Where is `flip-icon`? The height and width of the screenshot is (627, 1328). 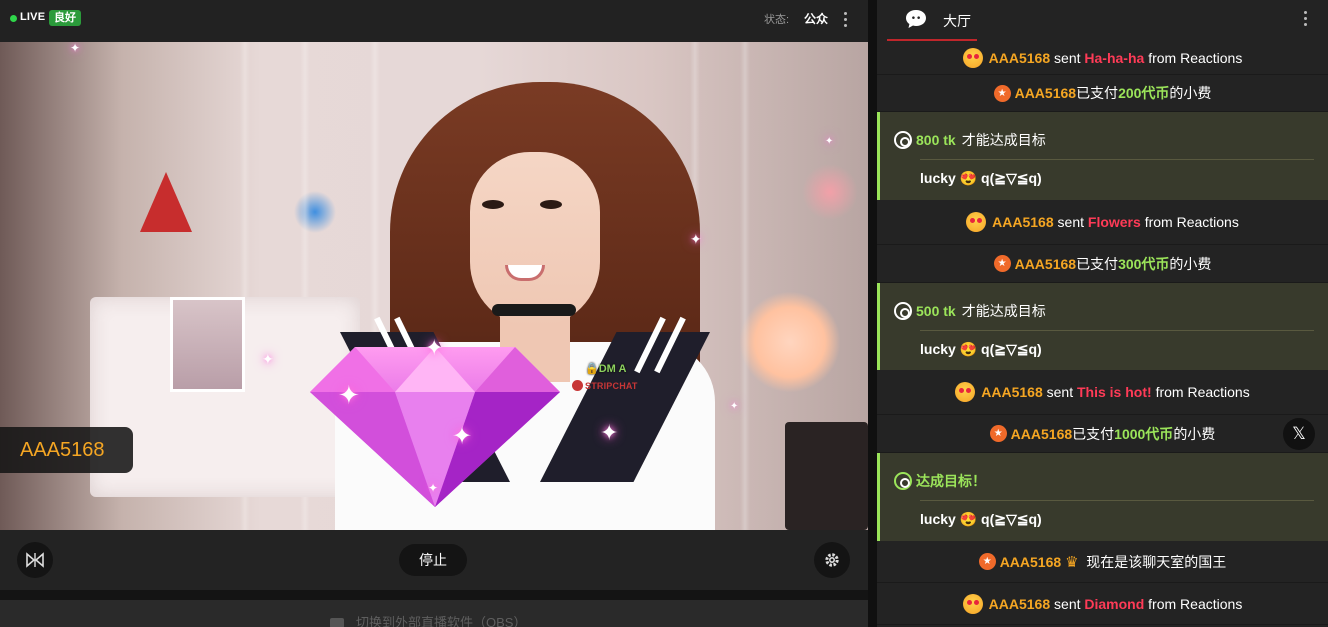 flip-icon is located at coordinates (35, 560).